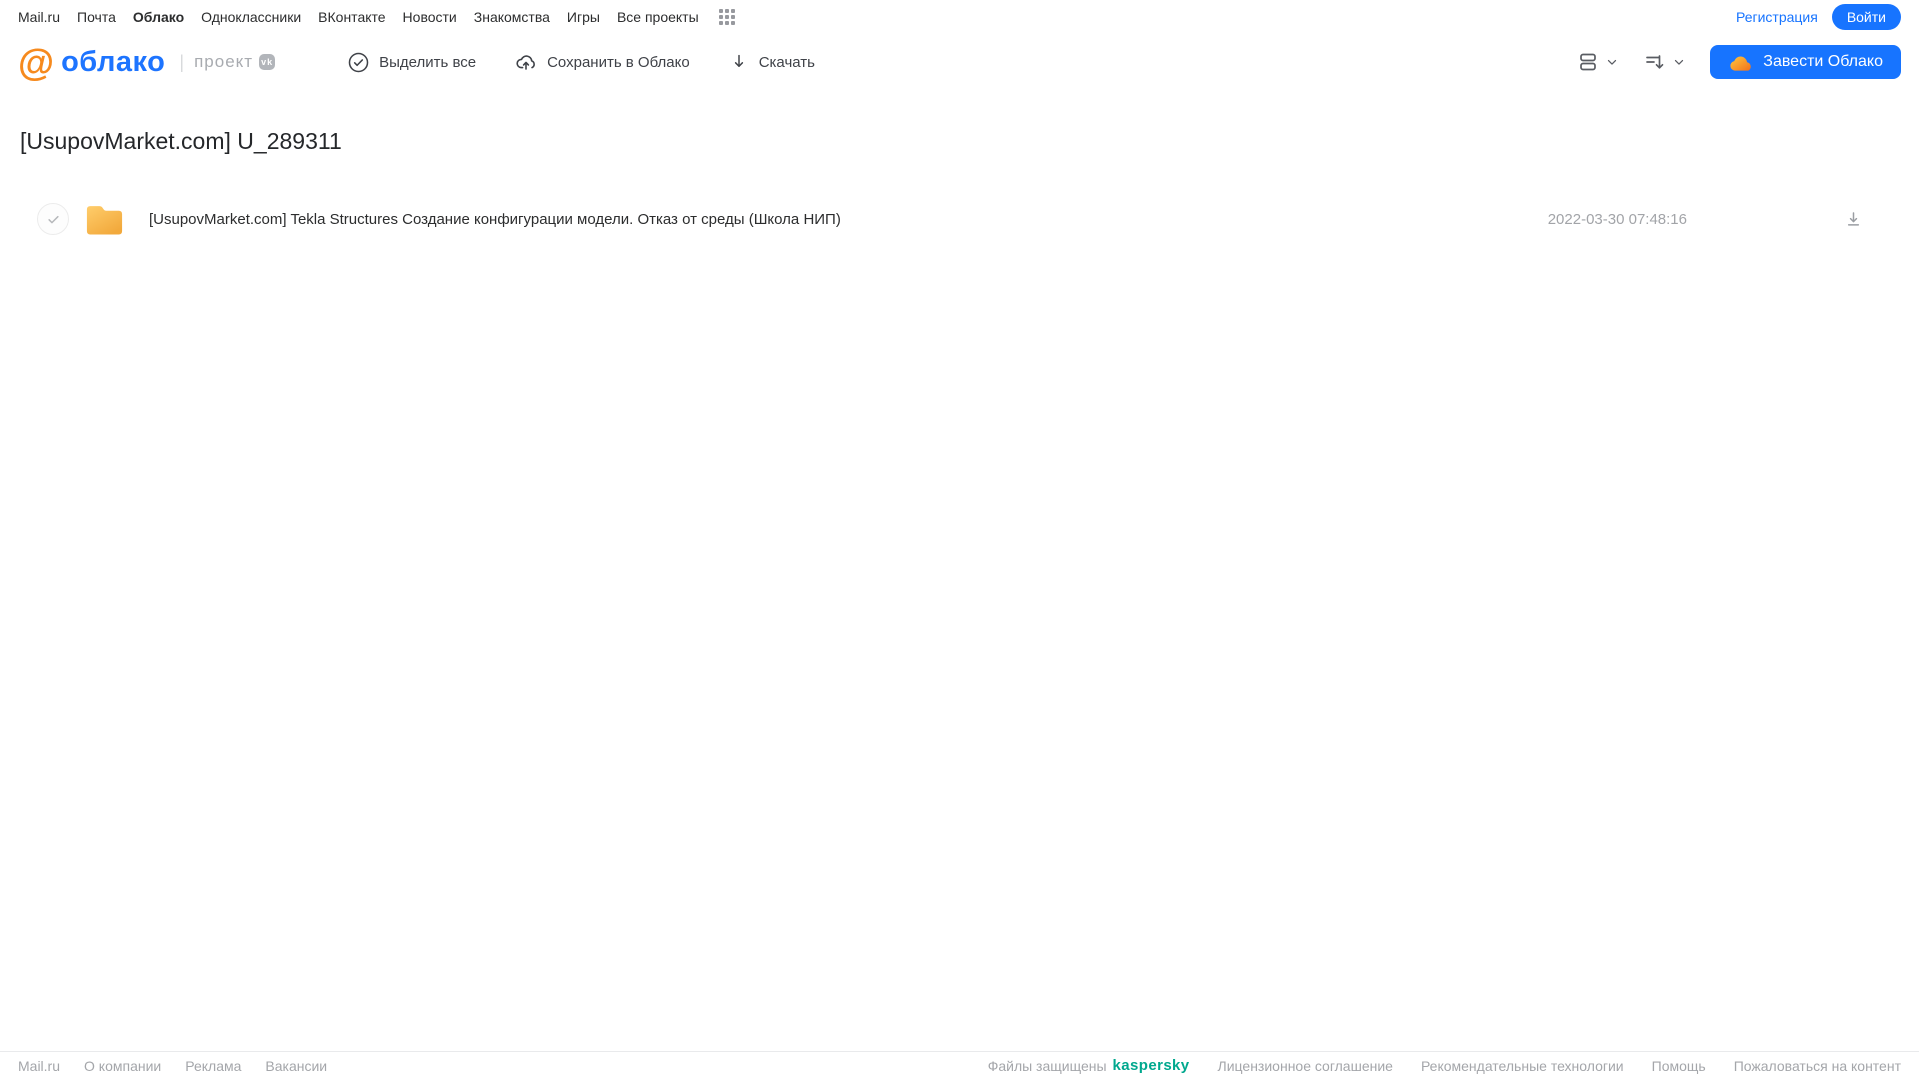 The image size is (1919, 1079). Describe the element at coordinates (618, 62) in the screenshot. I see `save-to-cloud-label: Сохранить в Облако` at that location.